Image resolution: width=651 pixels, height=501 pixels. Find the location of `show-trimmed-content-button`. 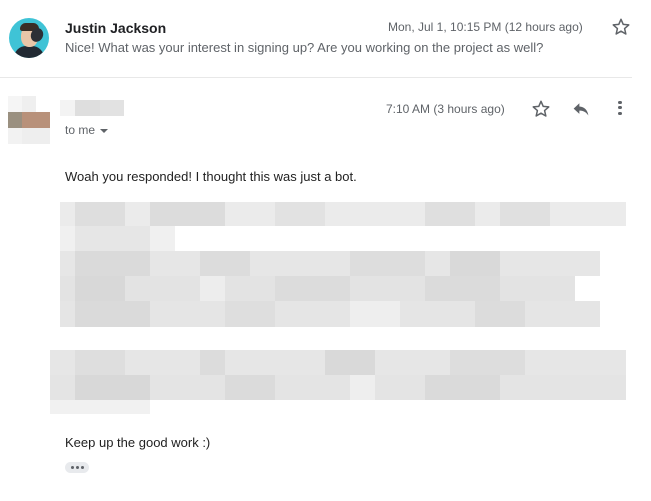

show-trimmed-content-button is located at coordinates (77, 467).